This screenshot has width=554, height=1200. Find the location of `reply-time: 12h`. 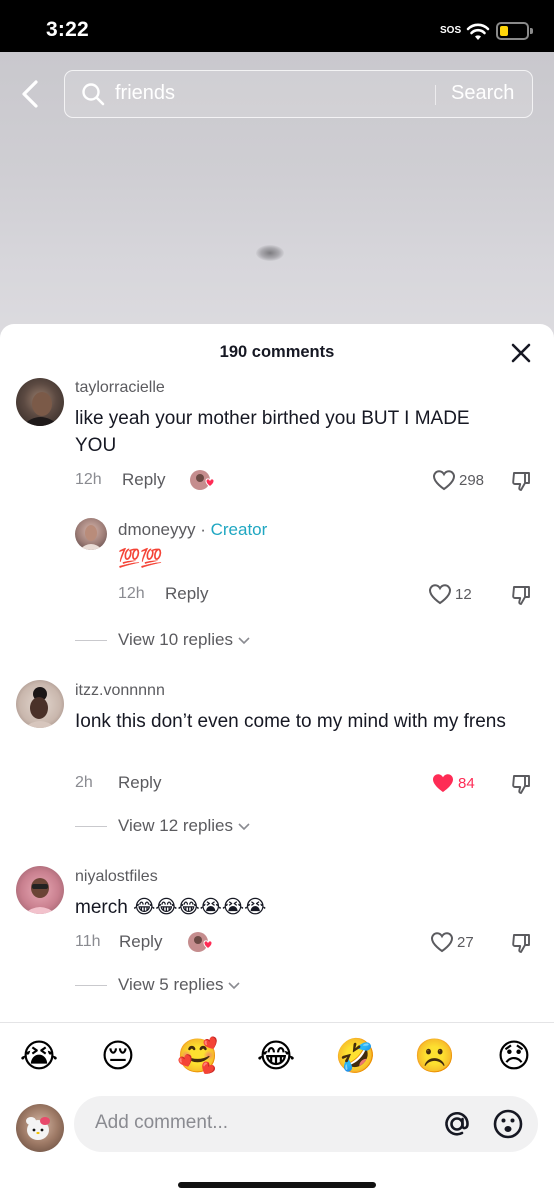

reply-time: 12h is located at coordinates (131, 593).